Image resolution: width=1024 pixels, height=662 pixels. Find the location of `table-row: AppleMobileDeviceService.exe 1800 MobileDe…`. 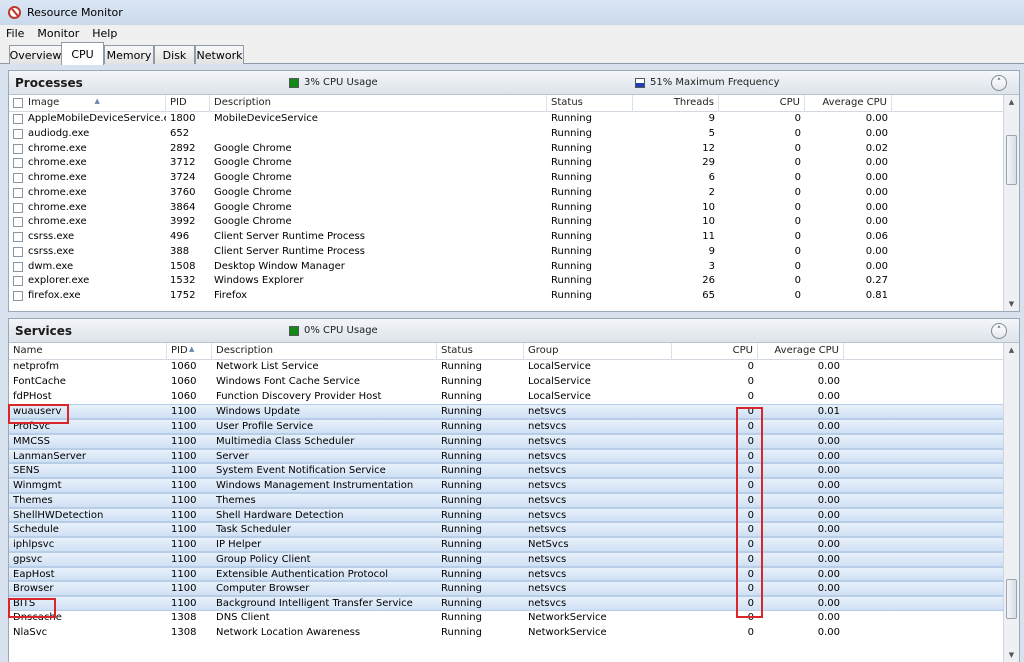

table-row: AppleMobileDeviceService.exe 1800 MobileDe… is located at coordinates (506, 119).